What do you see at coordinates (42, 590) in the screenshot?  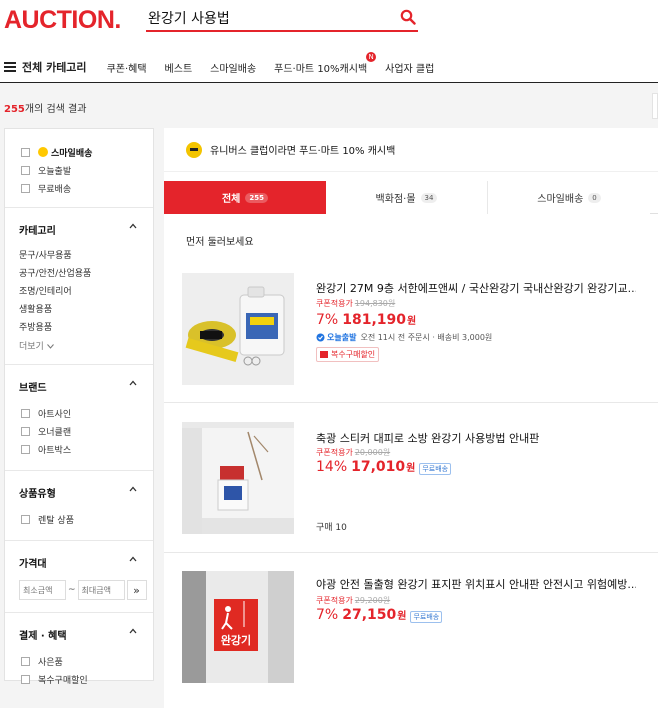 I see `min-price-input` at bounding box center [42, 590].